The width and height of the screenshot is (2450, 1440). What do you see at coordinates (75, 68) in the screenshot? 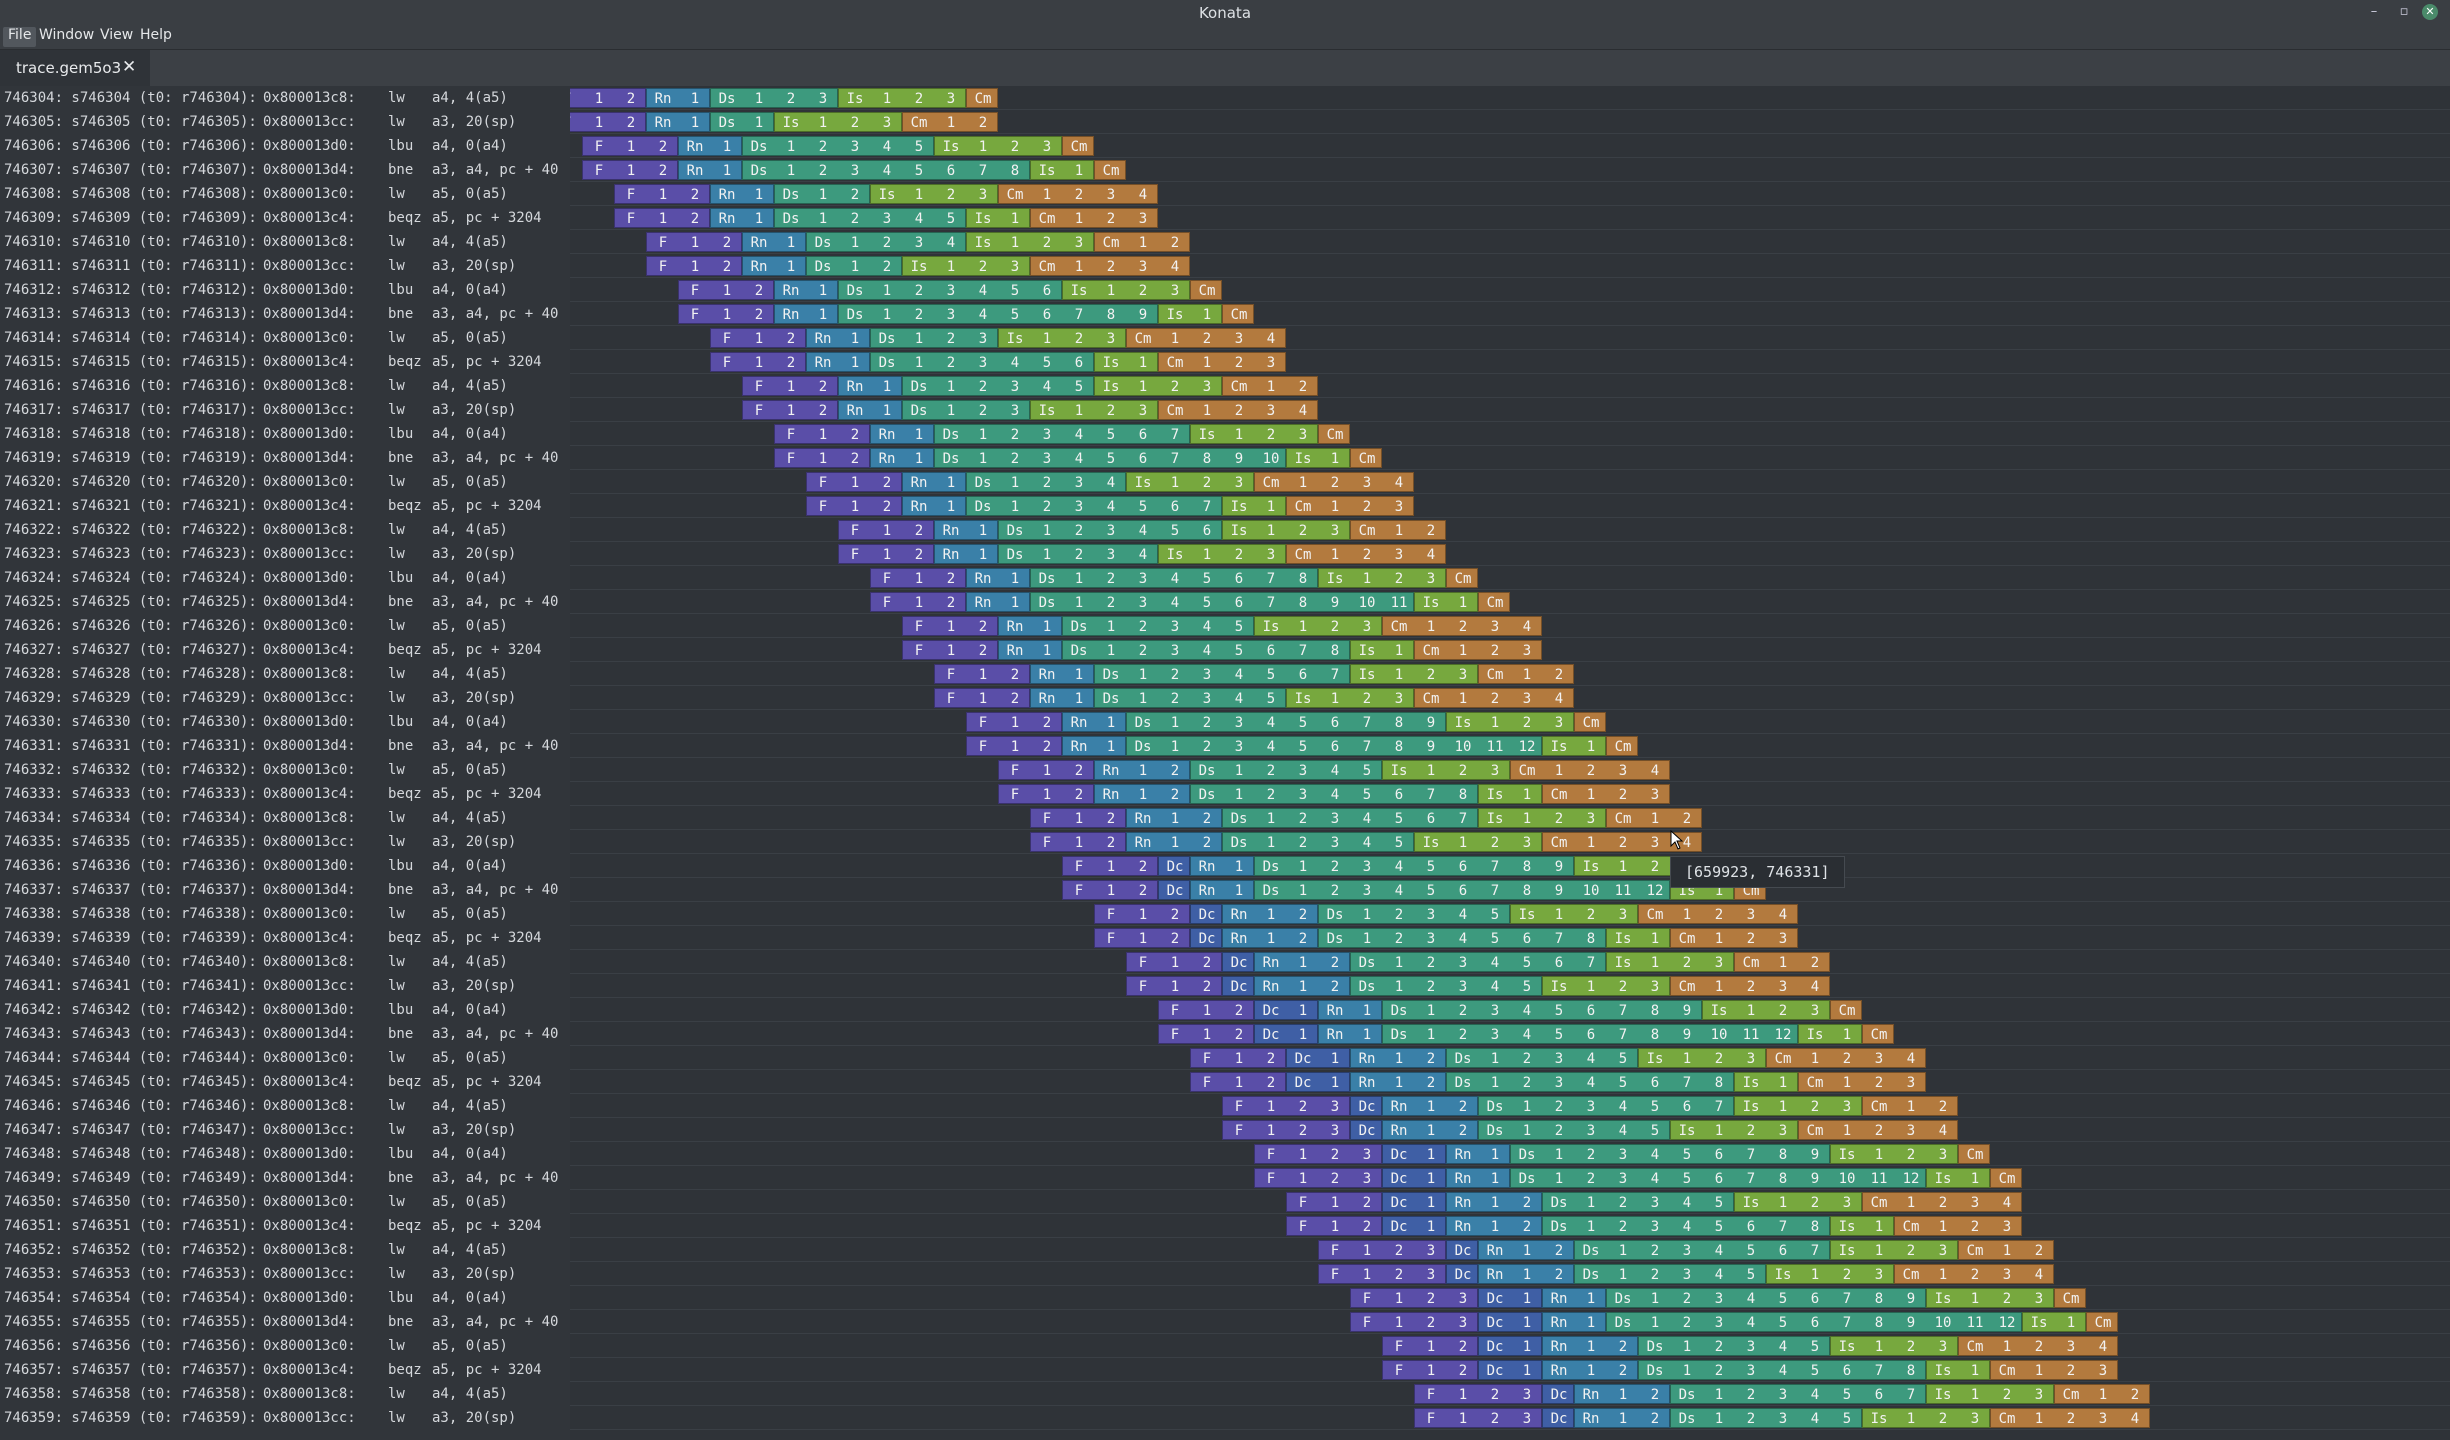
I see `tab-trace: trace.gem5o3 ✕` at bounding box center [75, 68].